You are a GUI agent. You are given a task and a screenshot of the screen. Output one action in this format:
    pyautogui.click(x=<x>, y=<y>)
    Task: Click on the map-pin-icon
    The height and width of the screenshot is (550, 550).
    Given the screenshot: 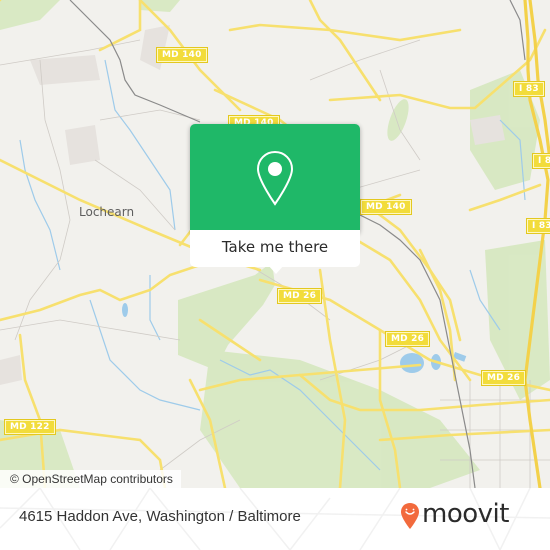 What is the action you would take?
    pyautogui.click(x=275, y=178)
    